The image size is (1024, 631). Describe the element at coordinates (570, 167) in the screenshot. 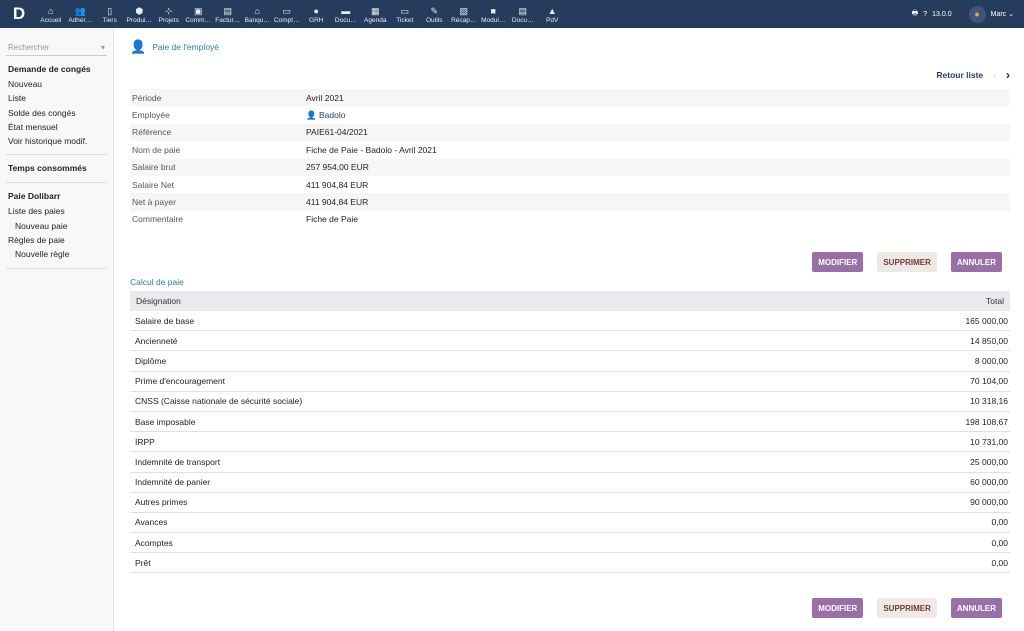

I see `field-row: Salaire brut 257 954,00 EUR` at that location.